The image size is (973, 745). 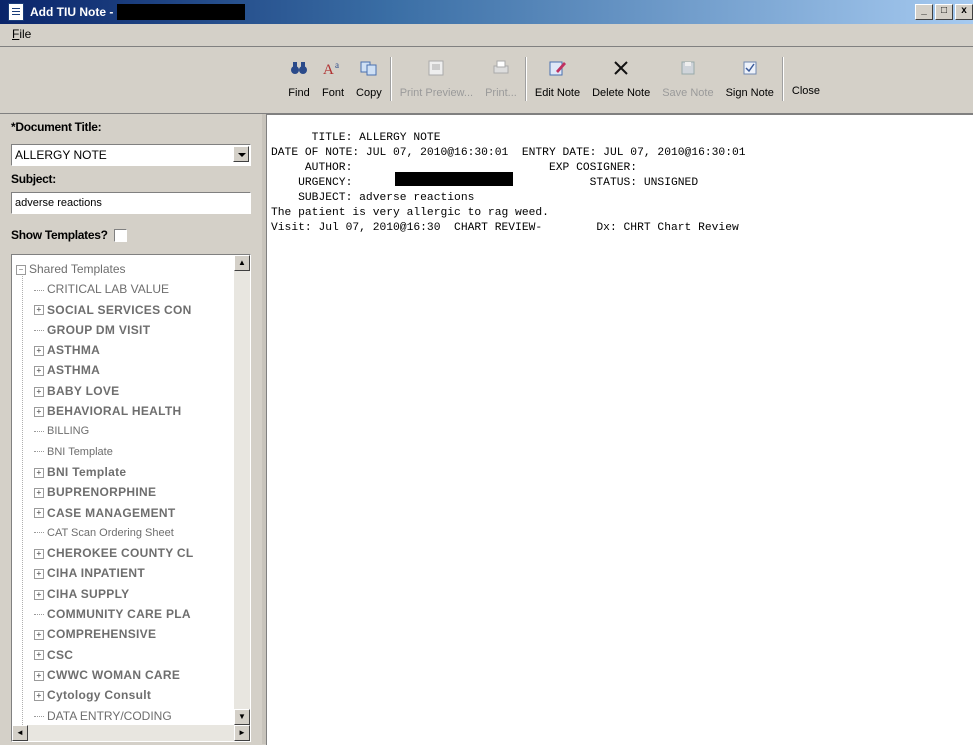 I want to click on template-item: + BEHAVIORAL HEALTH, so click(x=122, y=411).